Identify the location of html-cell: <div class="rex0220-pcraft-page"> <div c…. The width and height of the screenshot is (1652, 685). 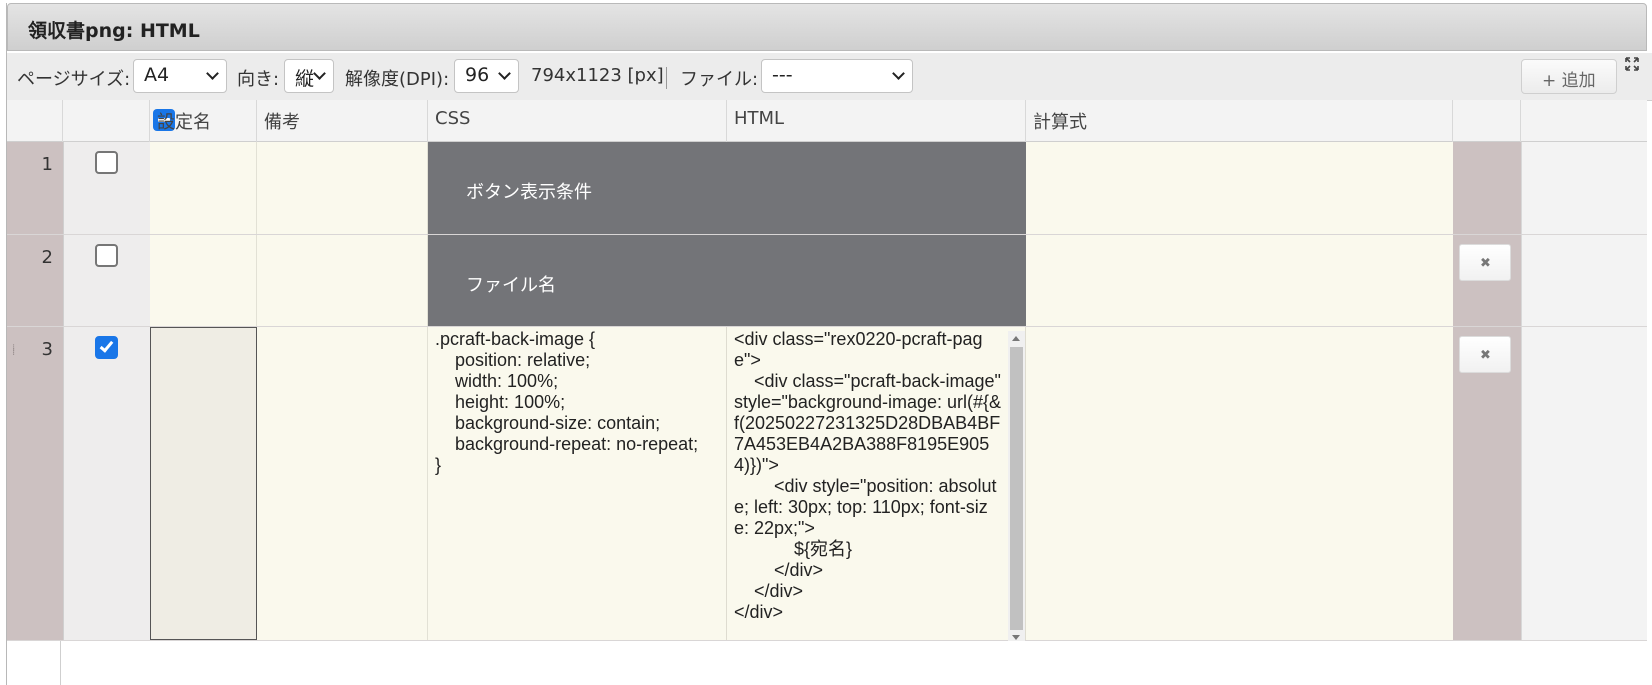
(876, 483).